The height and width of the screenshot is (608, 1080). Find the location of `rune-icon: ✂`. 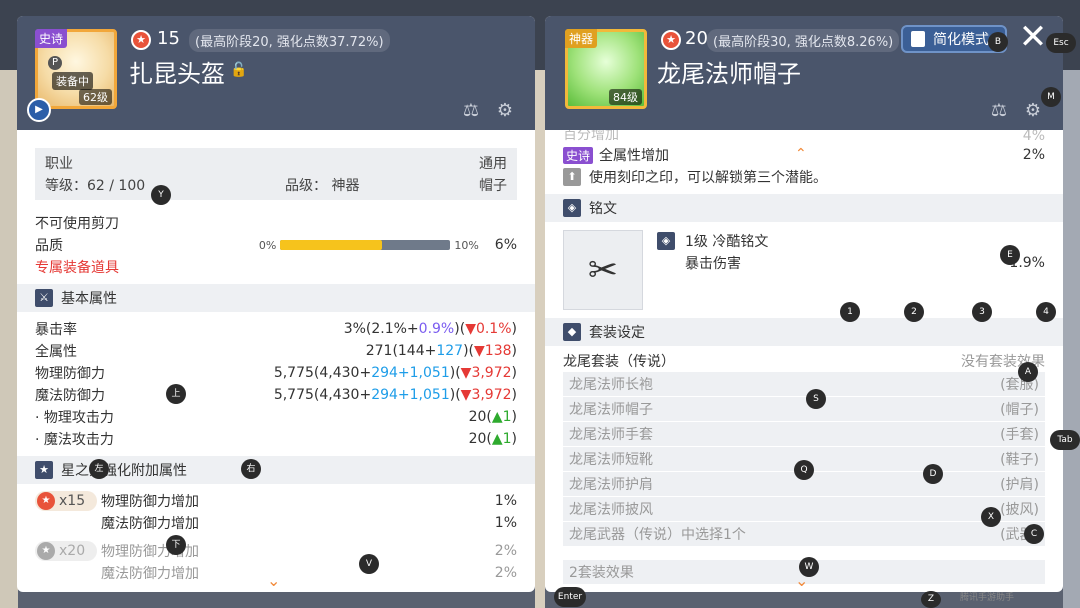

rune-icon: ✂ is located at coordinates (603, 270).